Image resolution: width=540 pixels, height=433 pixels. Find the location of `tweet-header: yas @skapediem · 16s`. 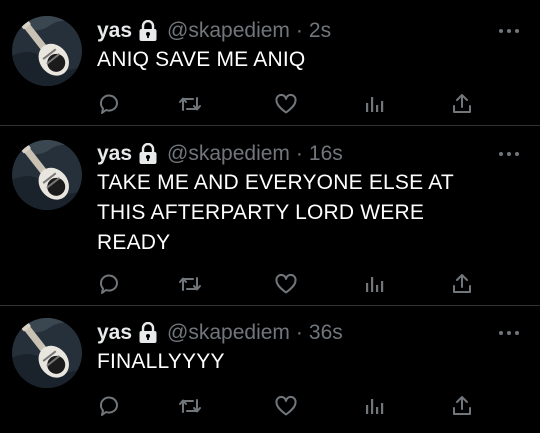

tweet-header: yas @skapediem · 16s is located at coordinates (220, 154).